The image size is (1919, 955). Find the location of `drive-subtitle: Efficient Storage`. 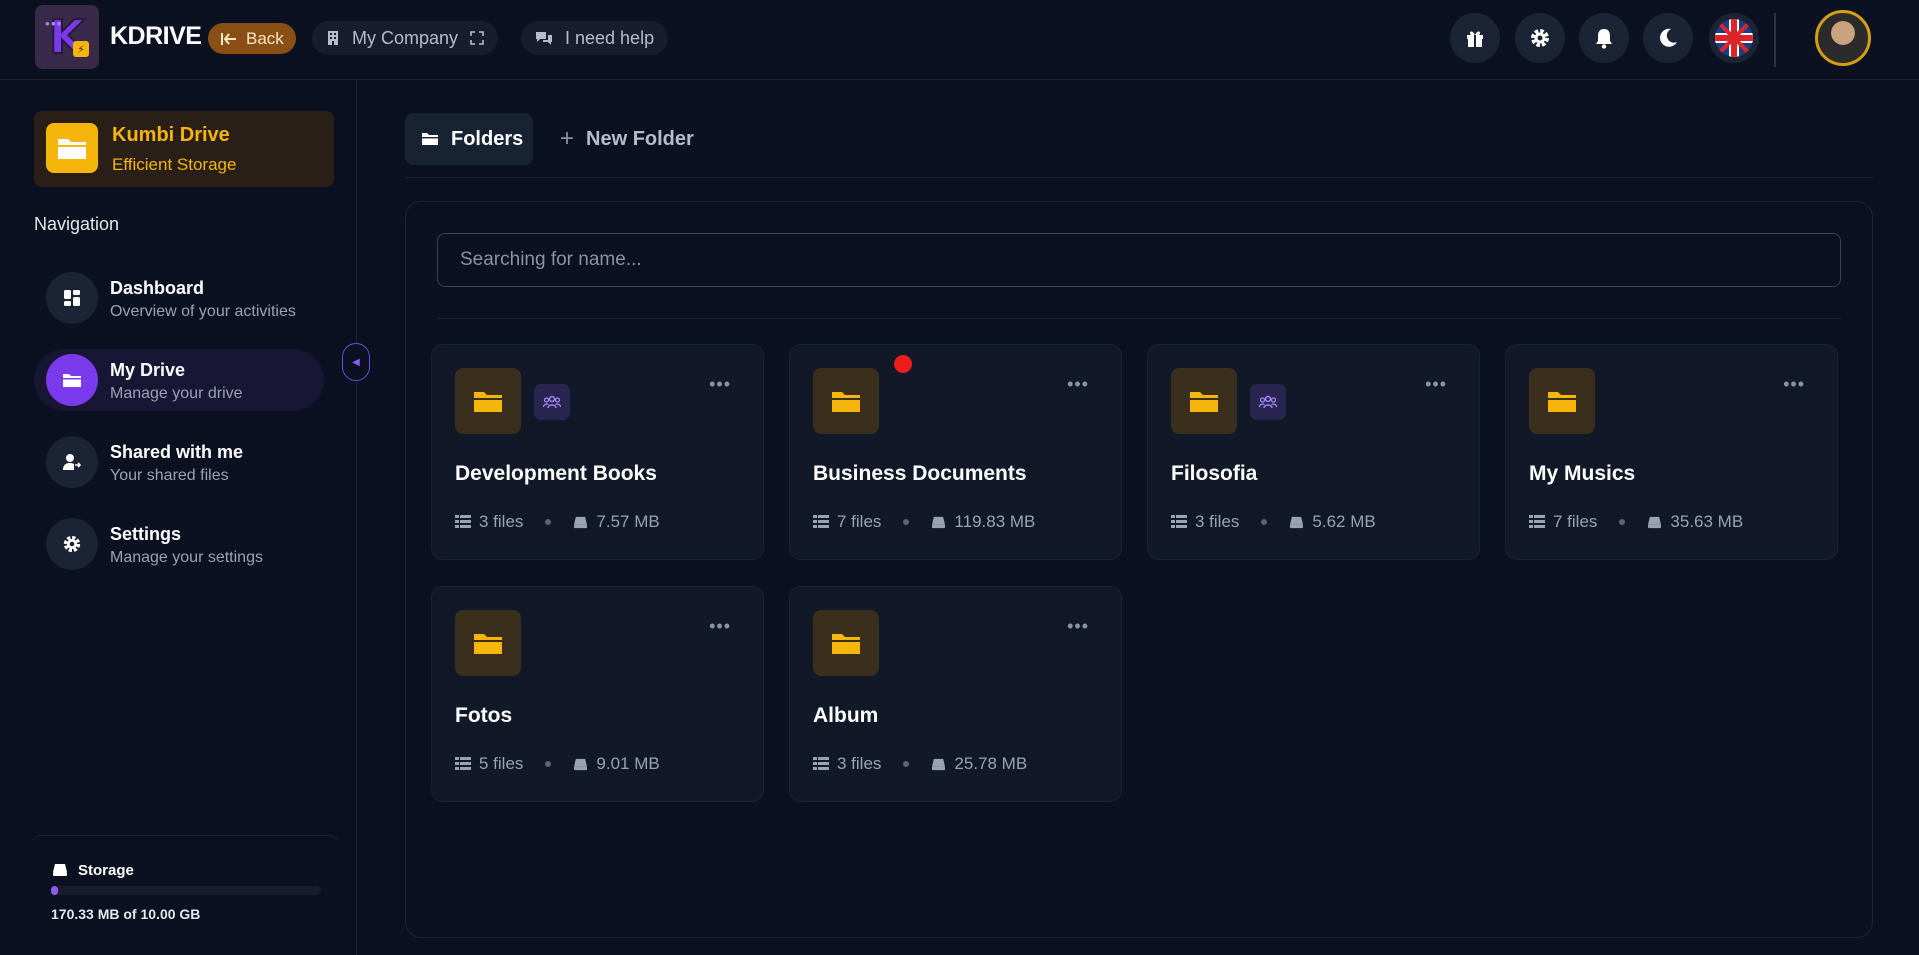

drive-subtitle: Efficient Storage is located at coordinates (174, 164).